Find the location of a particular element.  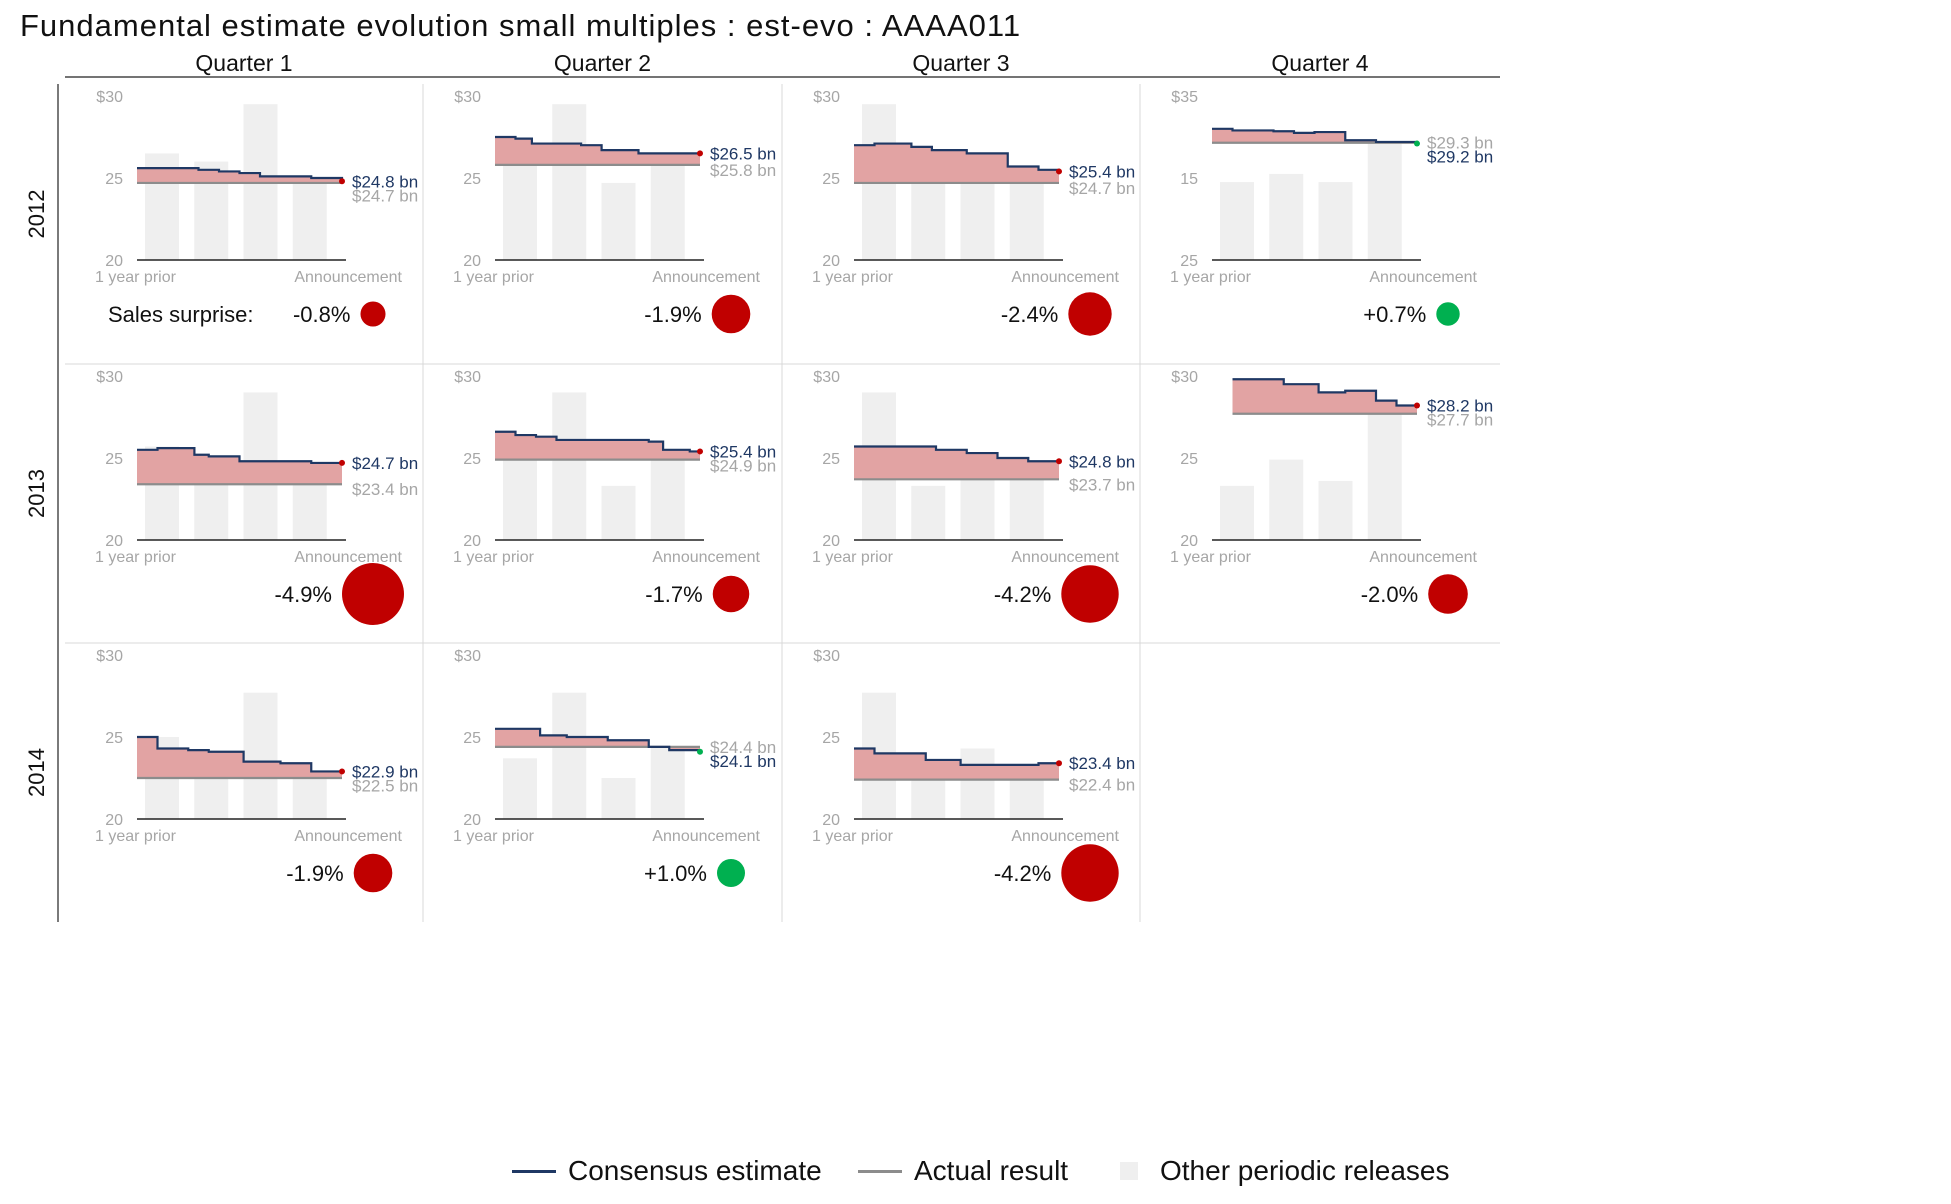

panel-2014-q3-release-bar is located at coordinates (928, 799).